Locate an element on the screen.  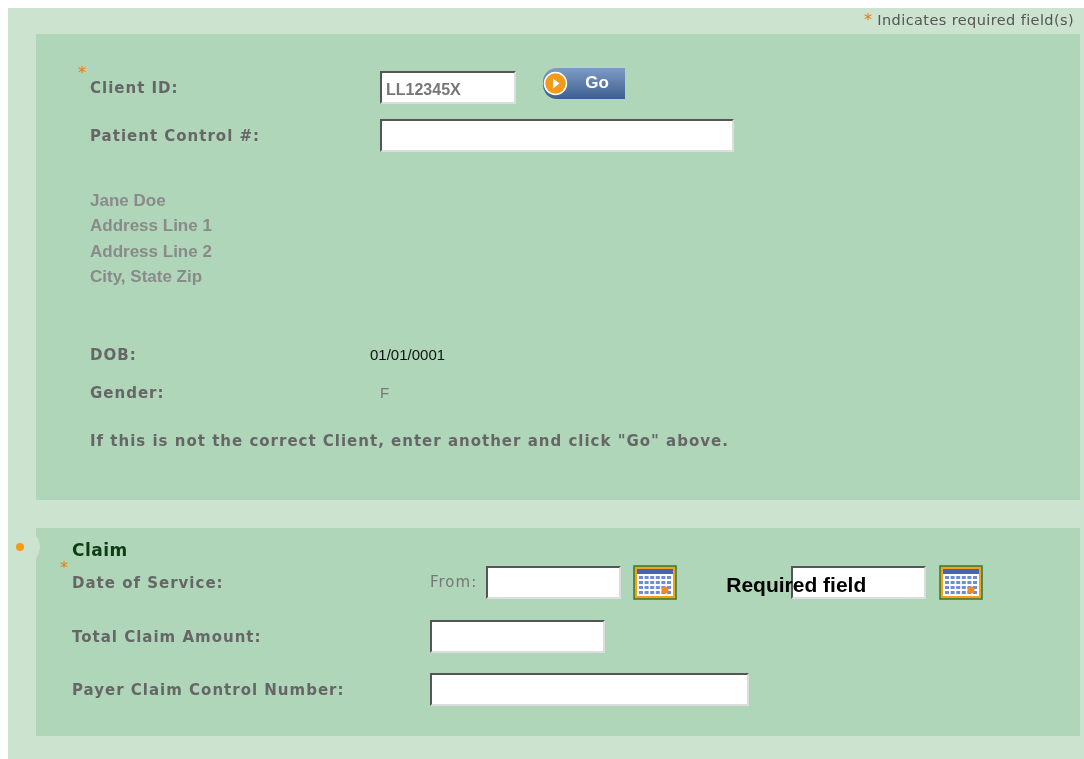
address-line: Address Line 1 is located at coordinates (151, 226).